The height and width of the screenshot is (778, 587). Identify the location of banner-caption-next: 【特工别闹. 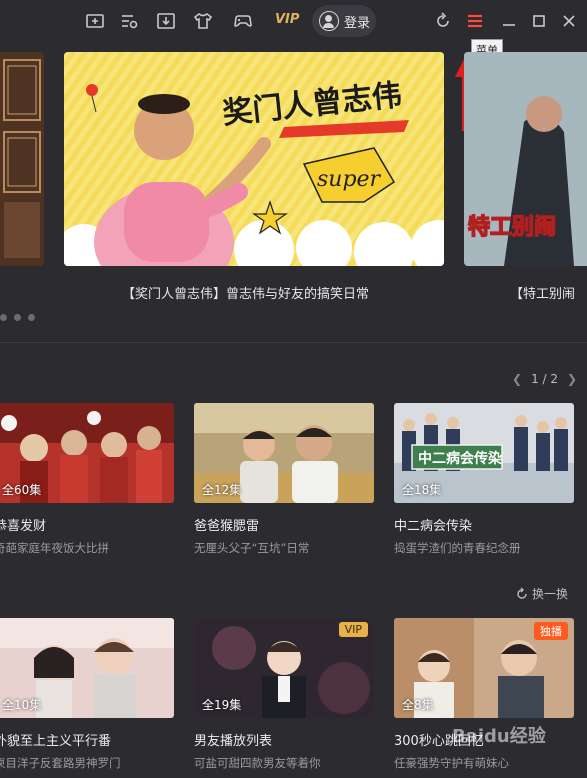
(542, 292).